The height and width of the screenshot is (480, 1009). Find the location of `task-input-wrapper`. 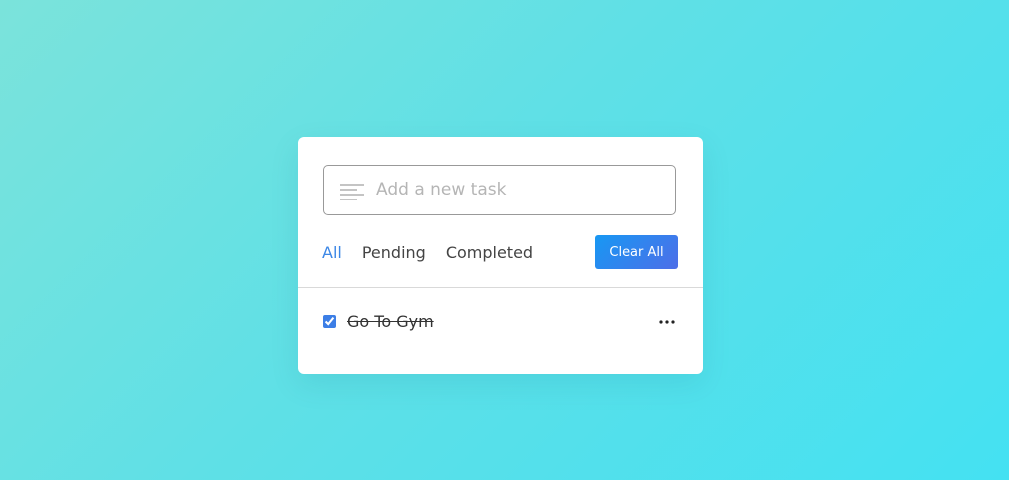

task-input-wrapper is located at coordinates (499, 190).